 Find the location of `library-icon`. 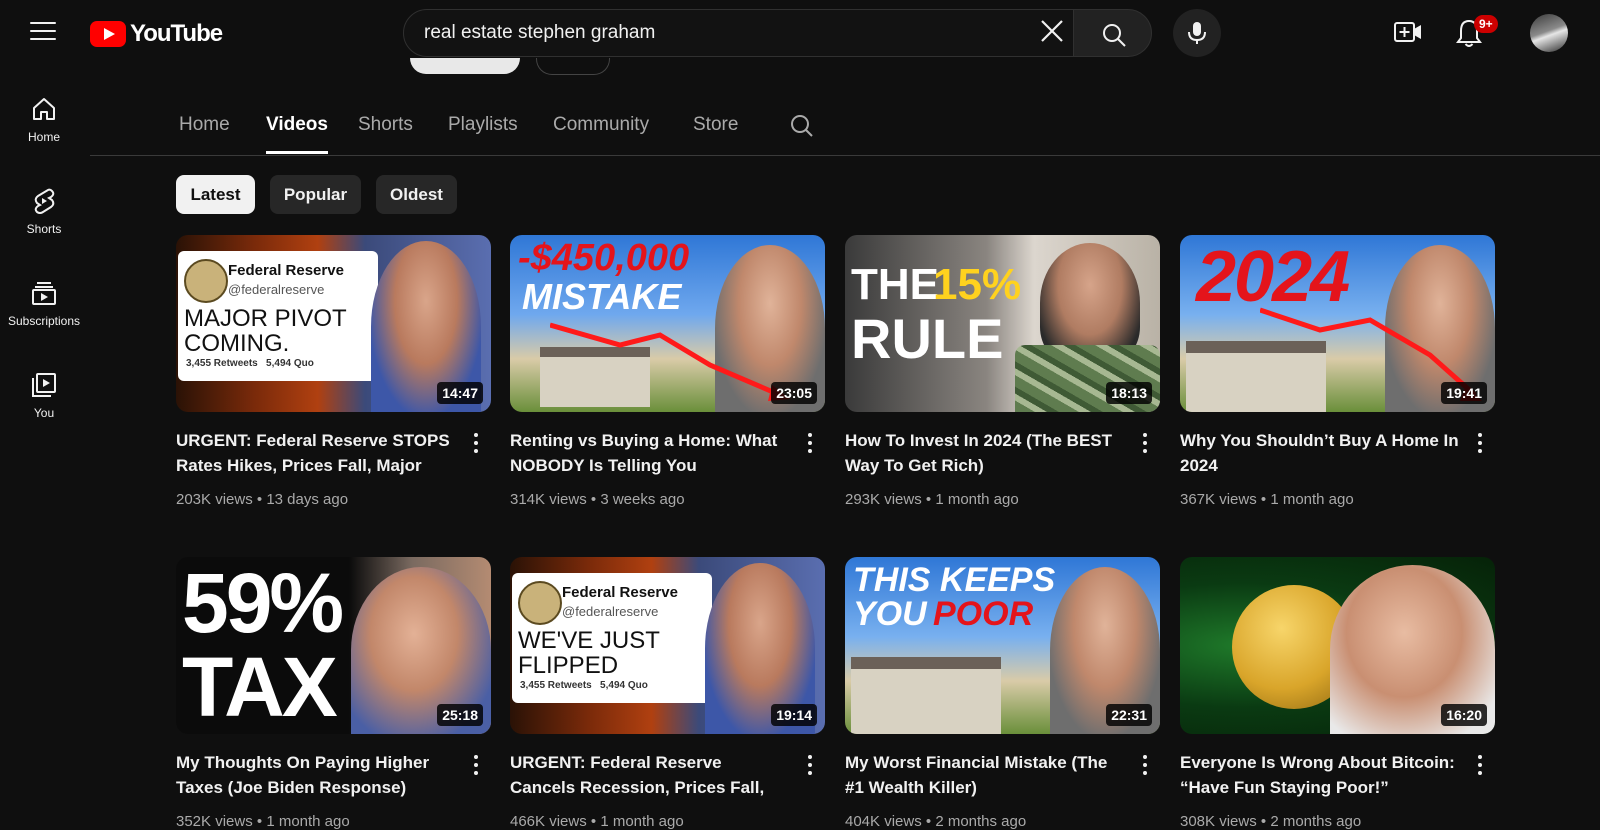

library-icon is located at coordinates (44, 385).